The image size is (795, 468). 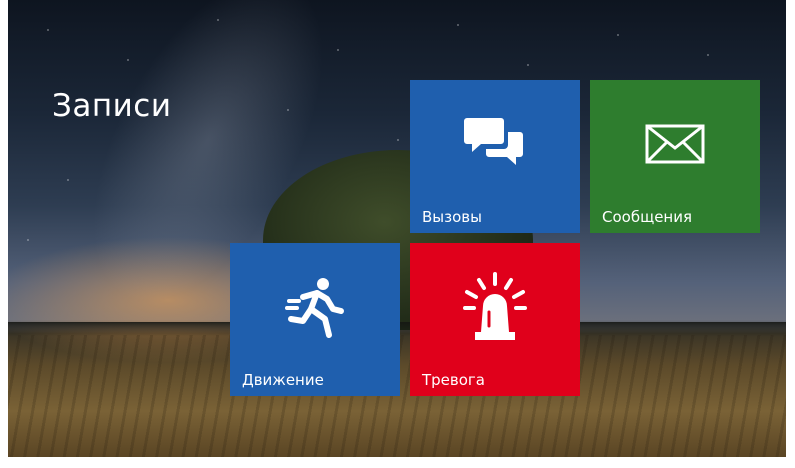 I want to click on tile-alarm-label: Тревога, so click(x=454, y=380).